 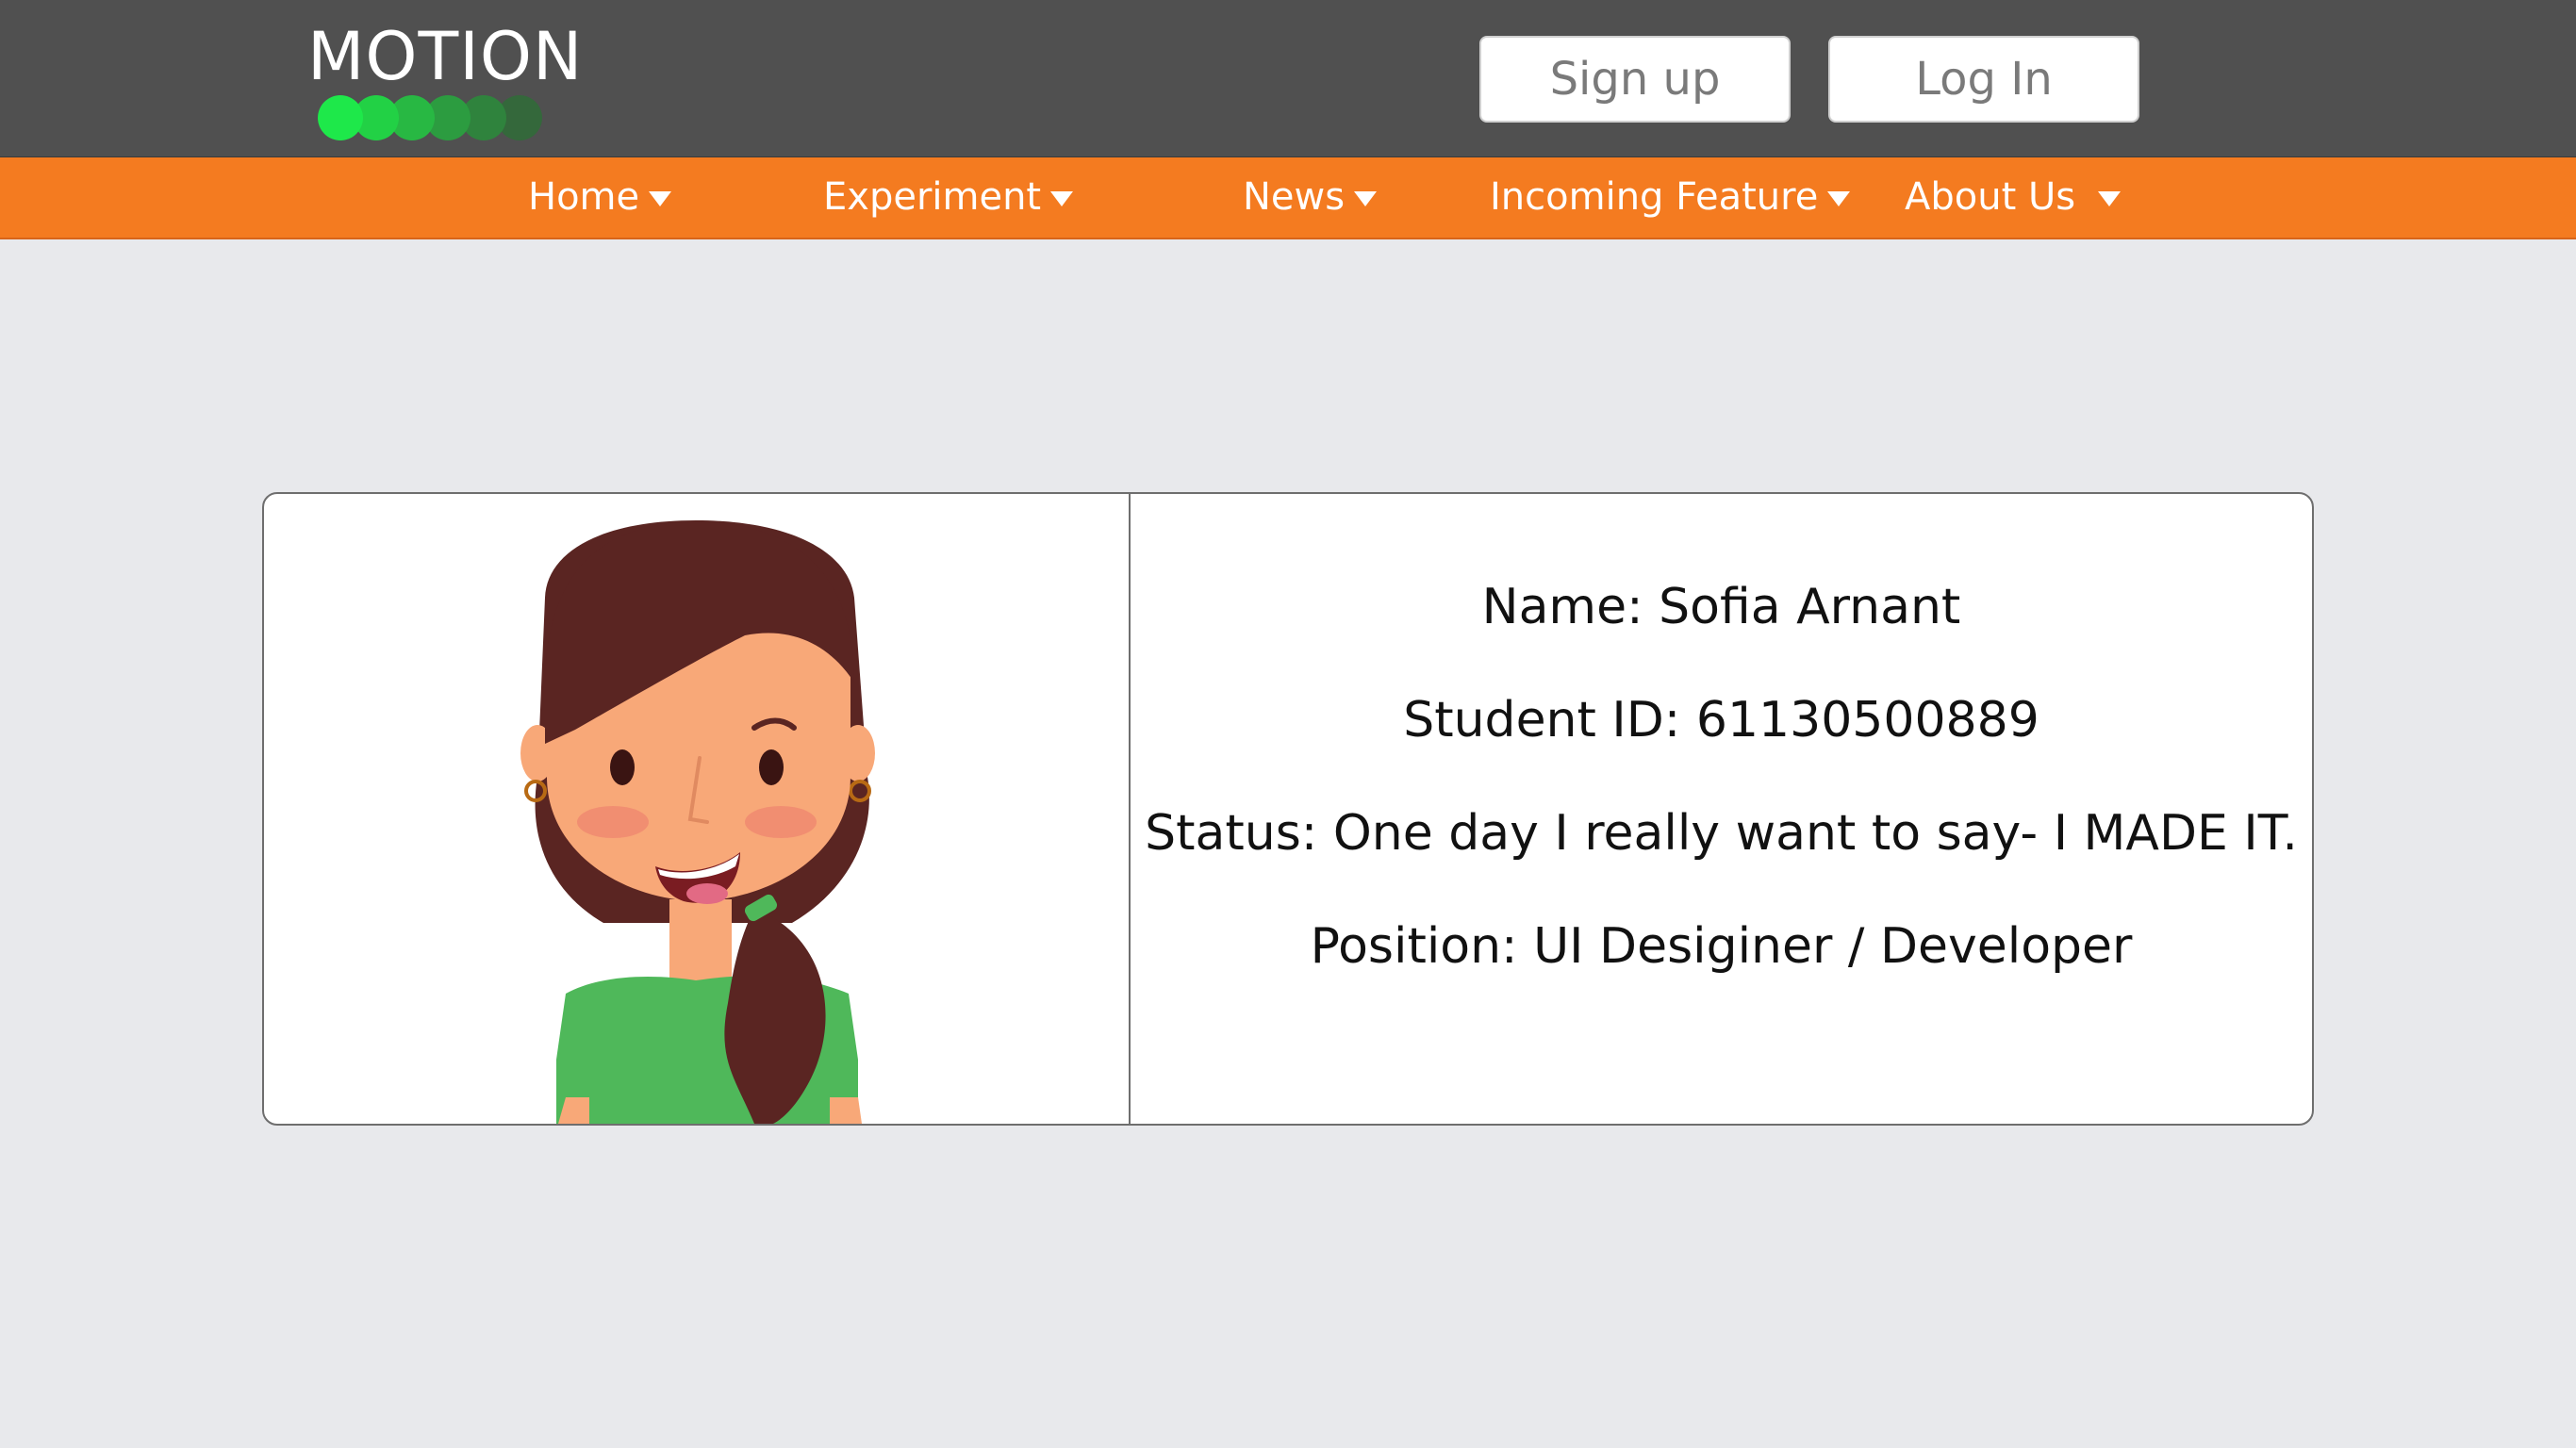 What do you see at coordinates (445, 56) in the screenshot?
I see `brand-logo-text: MOTION` at bounding box center [445, 56].